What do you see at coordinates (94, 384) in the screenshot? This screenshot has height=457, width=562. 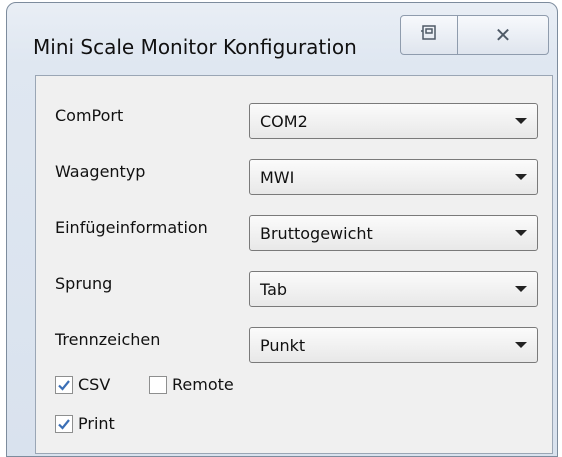 I see `csv-label: CSV` at bounding box center [94, 384].